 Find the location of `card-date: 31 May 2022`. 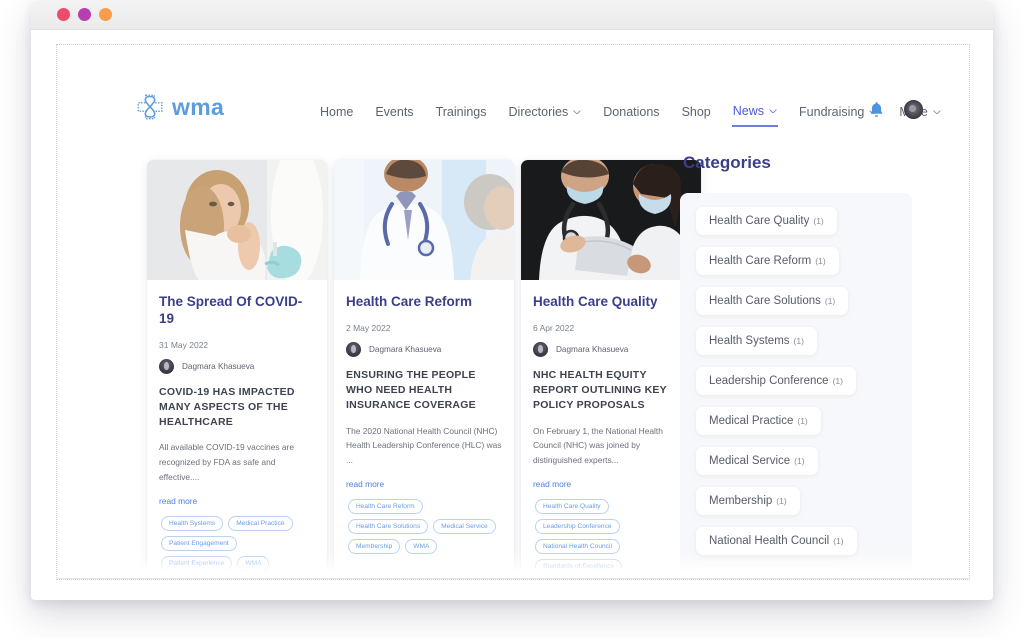

card-date: 31 May 2022 is located at coordinates (184, 344).